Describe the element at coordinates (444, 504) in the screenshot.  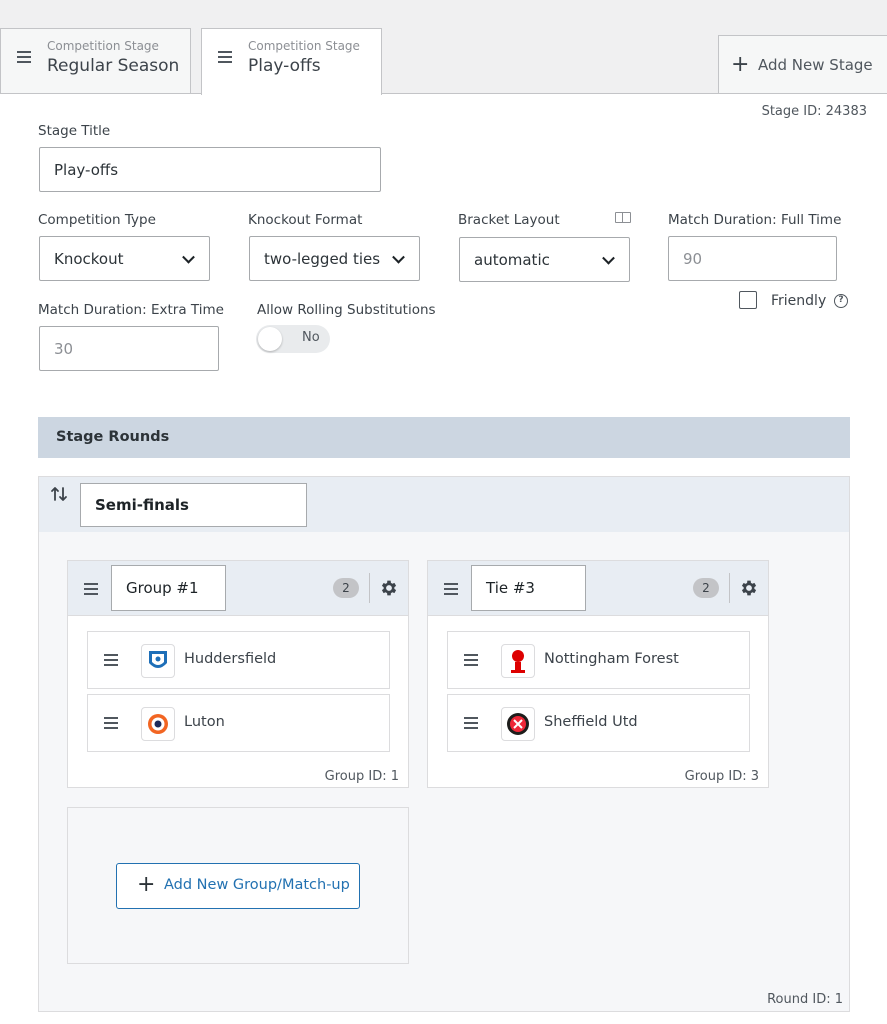
I see `round-header: Semi-finals` at that location.